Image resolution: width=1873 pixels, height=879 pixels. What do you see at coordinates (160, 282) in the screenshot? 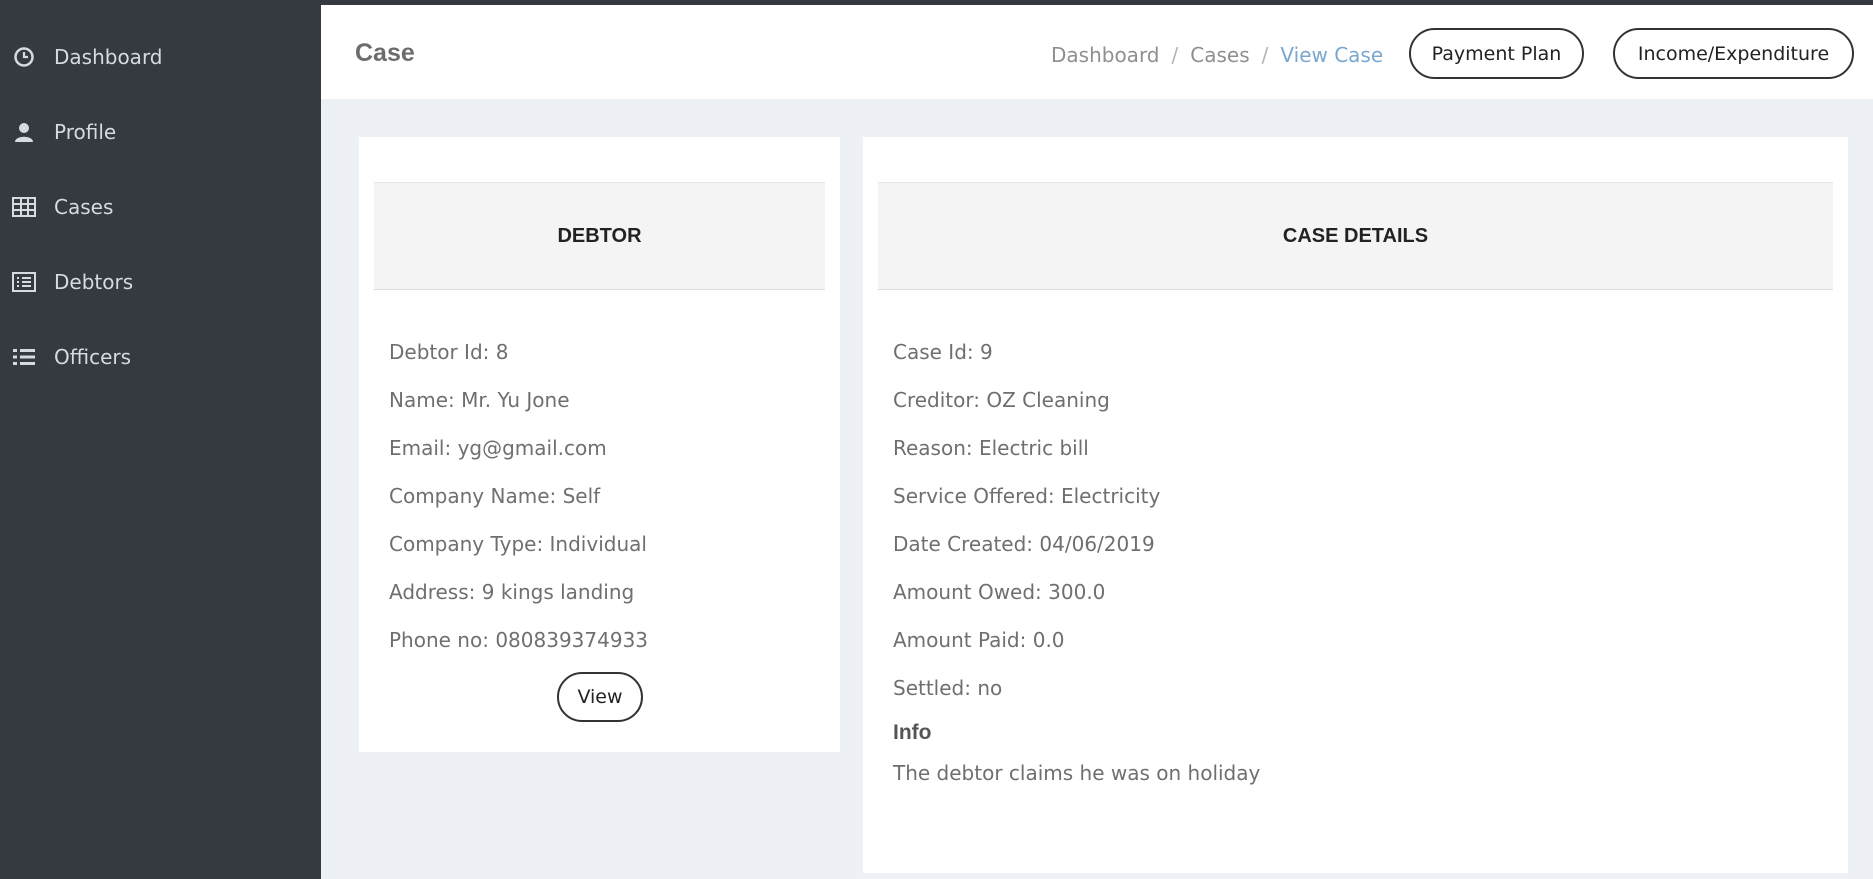
I see `sidebar-item-debtors: Debtors` at bounding box center [160, 282].